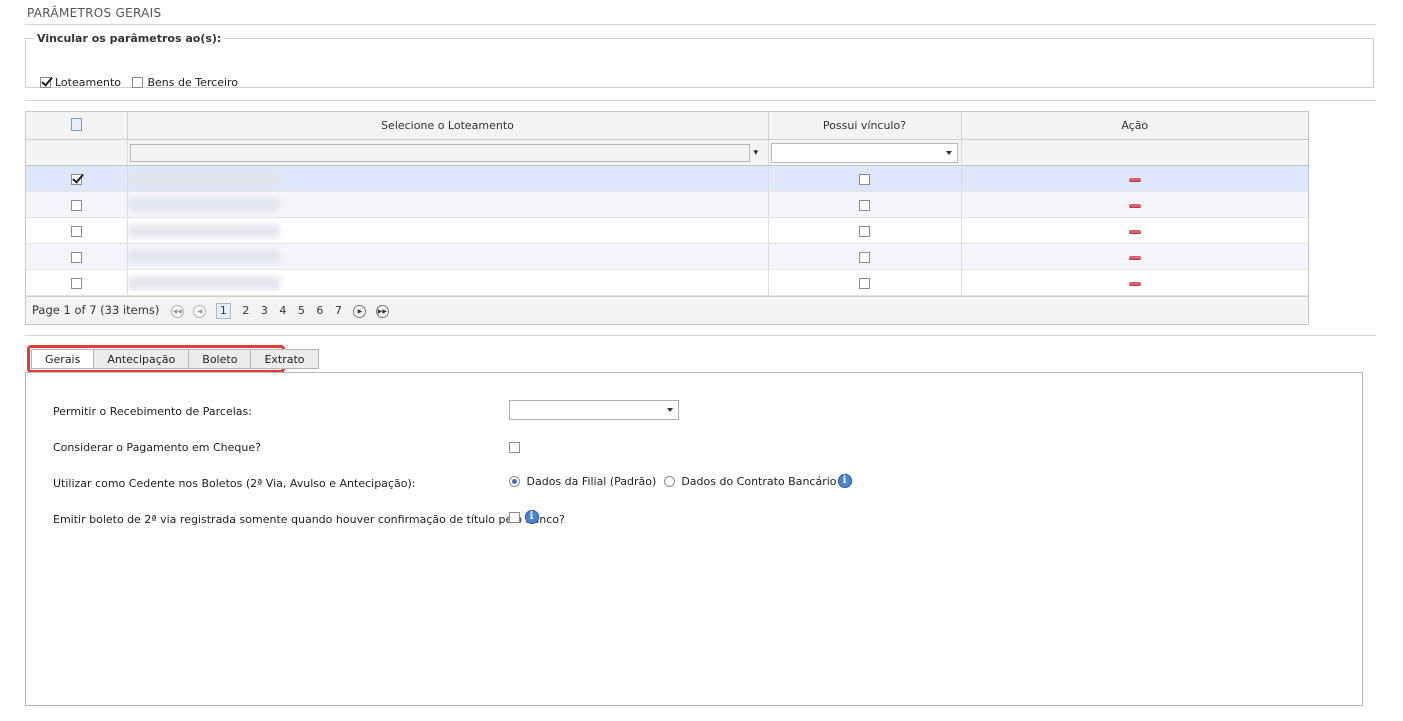  I want to click on option-loteamento: Loteamento, so click(80, 82).